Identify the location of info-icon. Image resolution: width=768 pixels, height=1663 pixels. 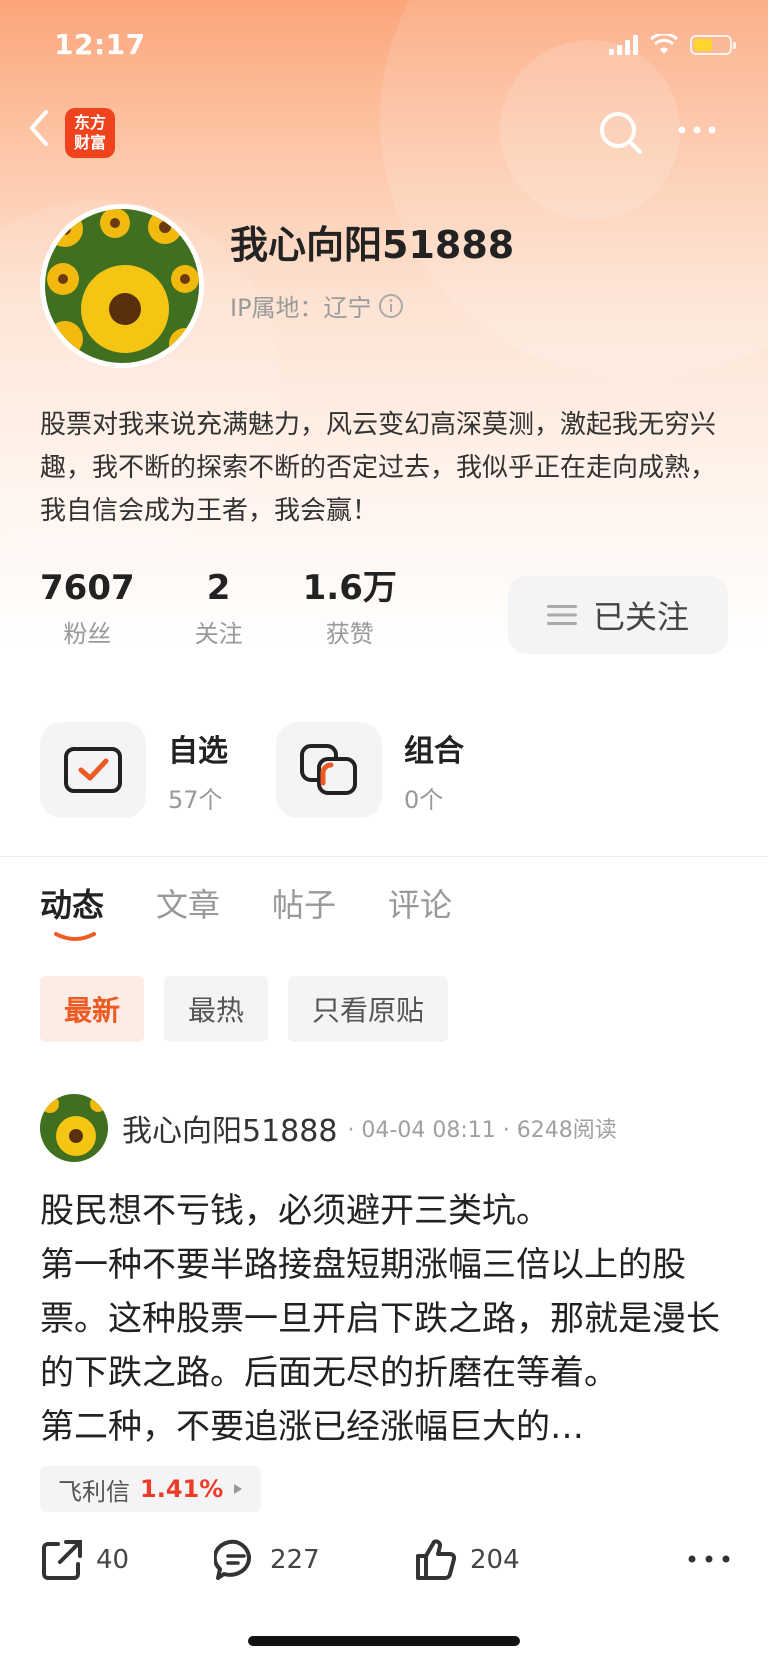
(391, 306).